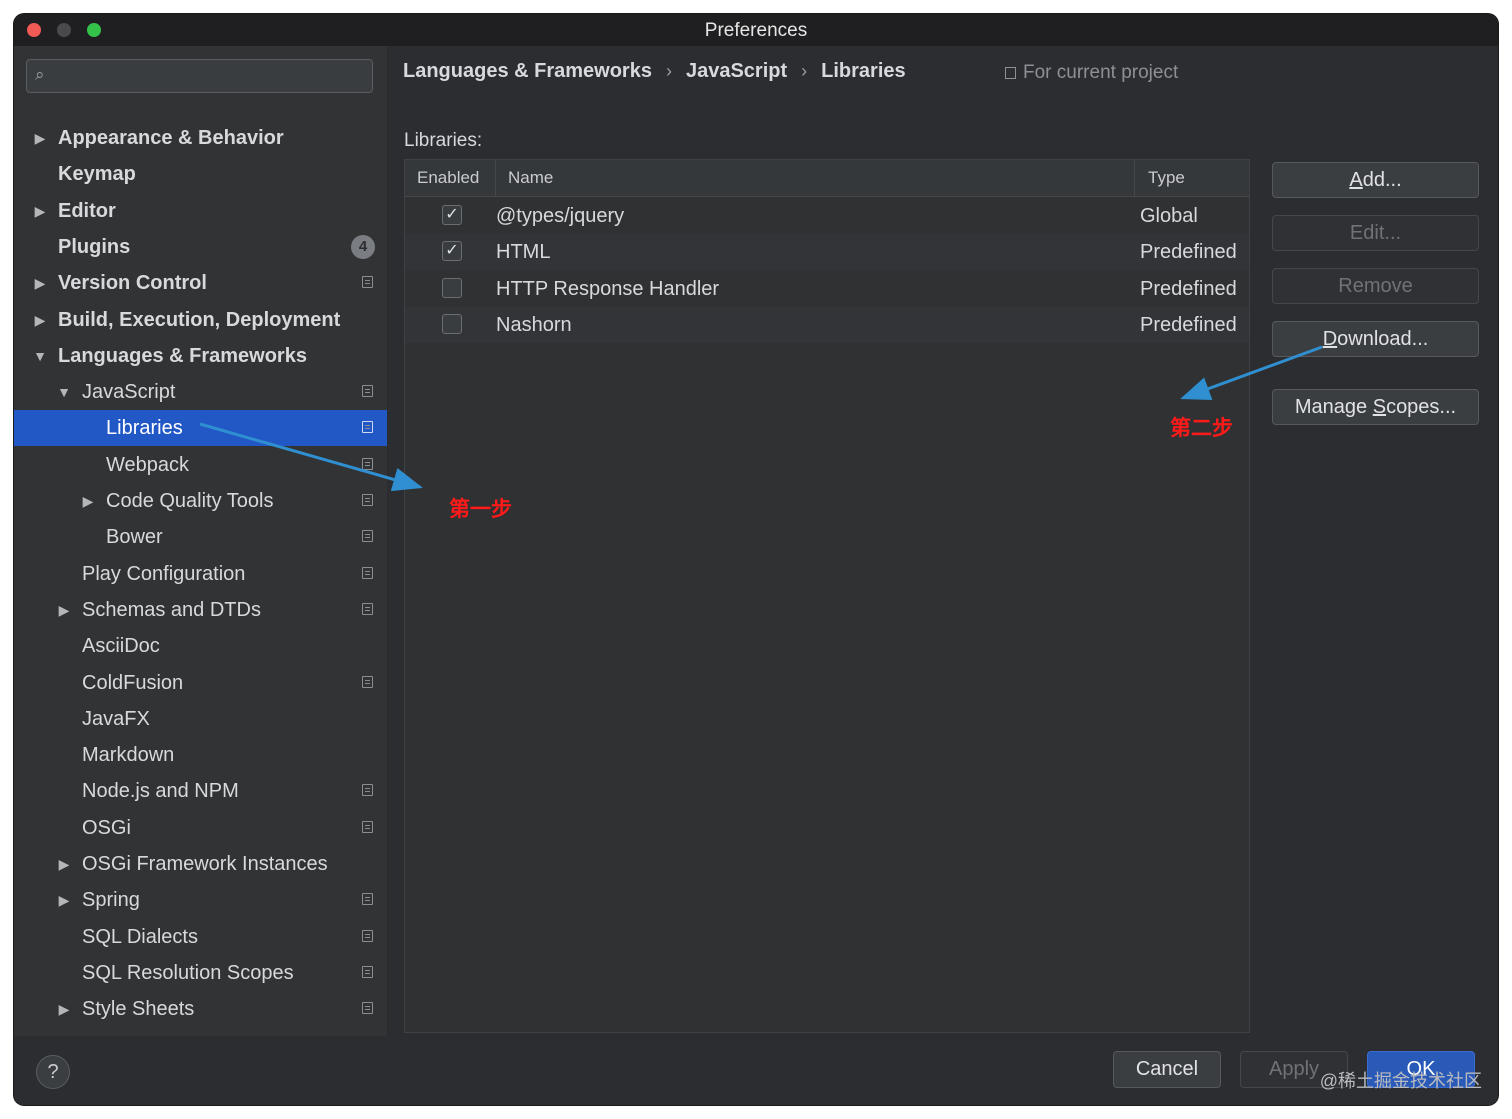 The width and height of the screenshot is (1512, 1119). What do you see at coordinates (1400, 1081) in the screenshot?
I see `watermark: @稀土掘金技术社区` at bounding box center [1400, 1081].